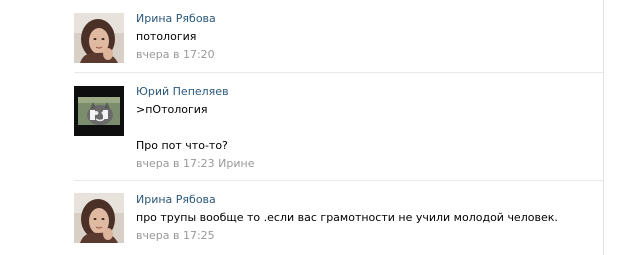  I want to click on comment-text: потология, so click(166, 36).